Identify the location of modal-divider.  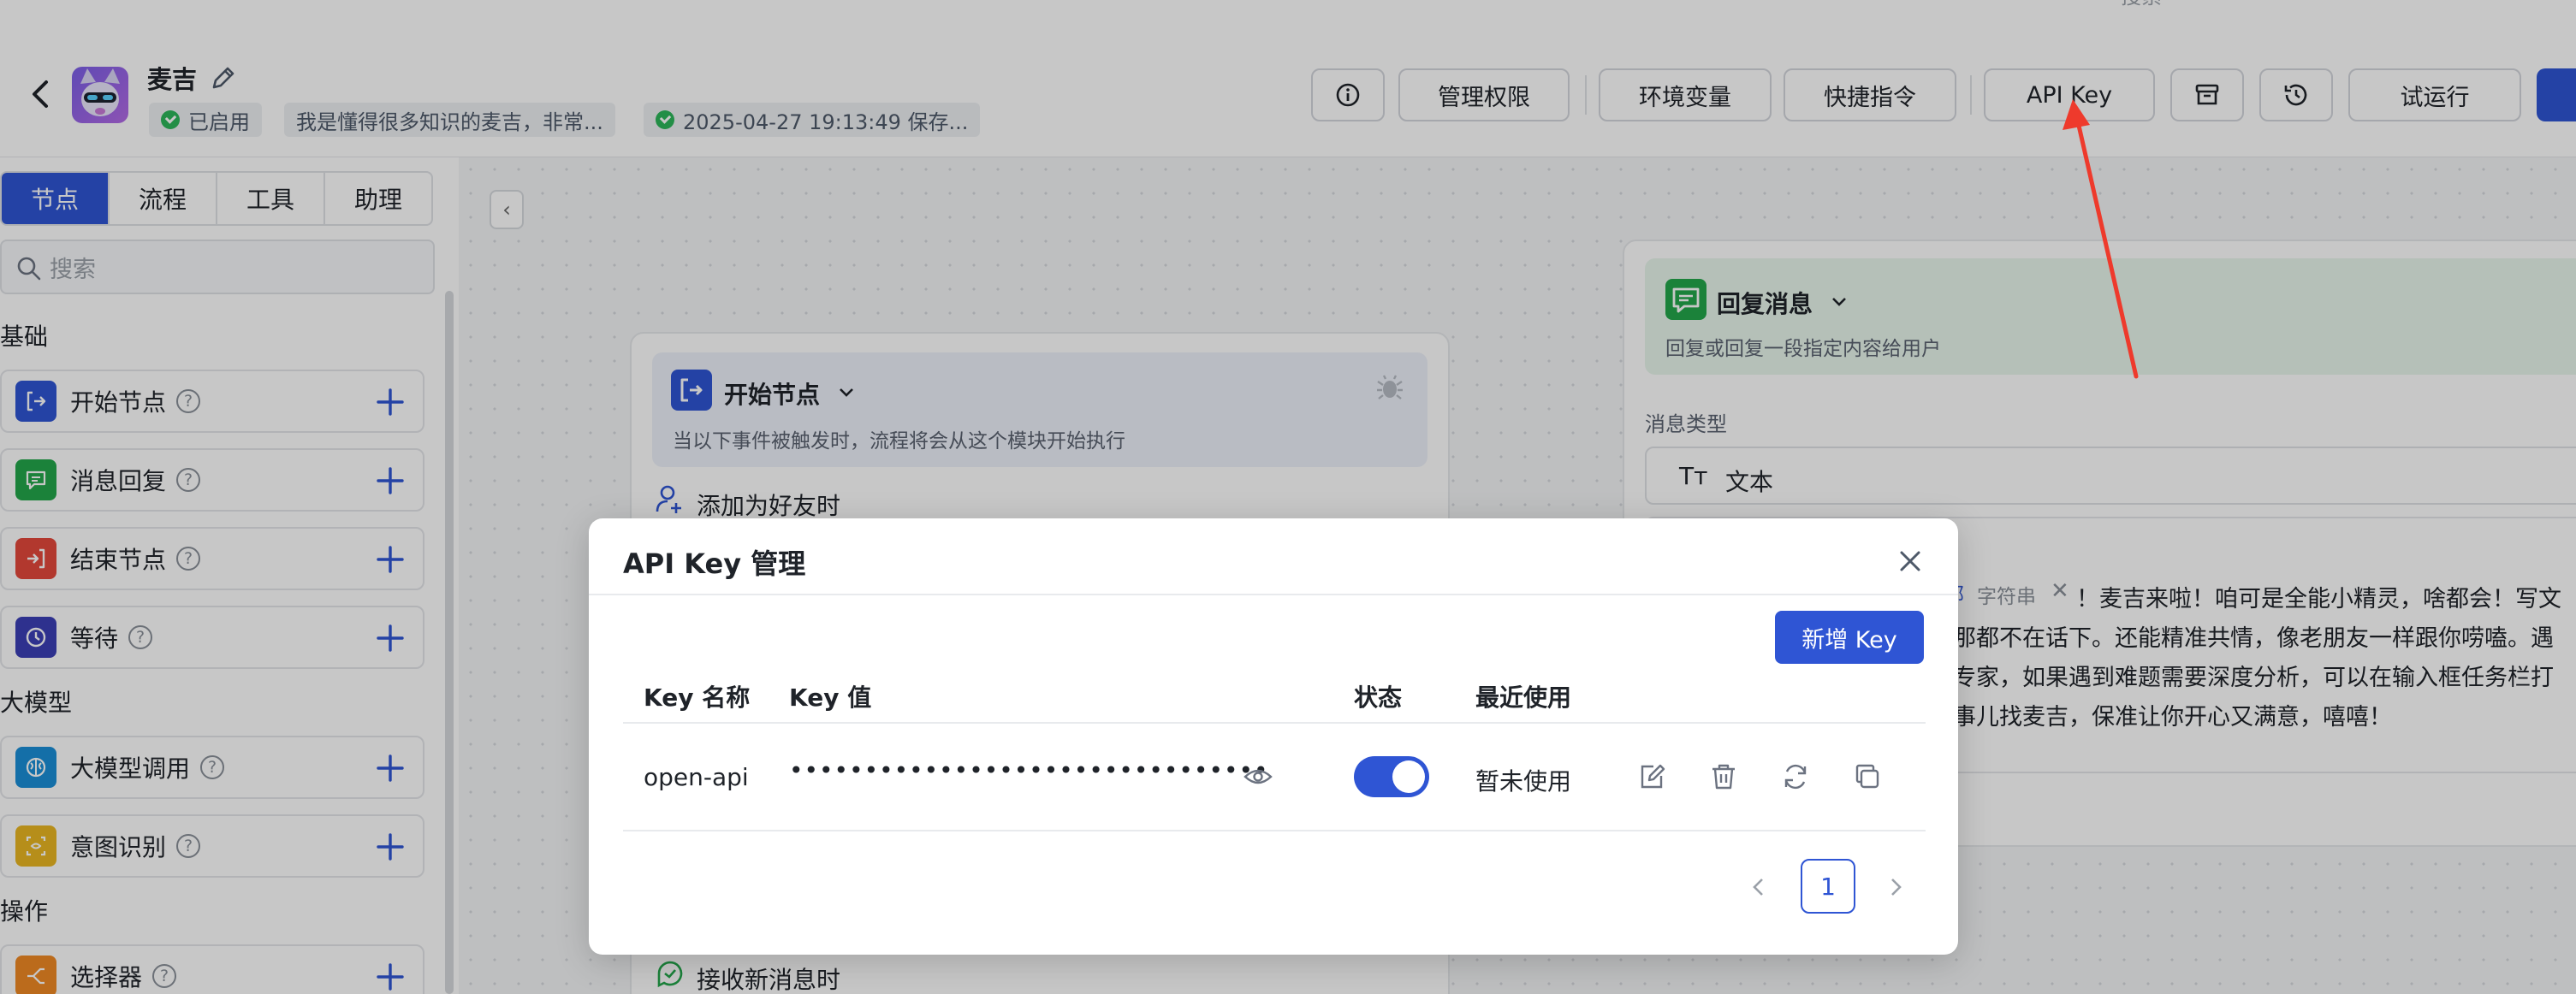
(1273, 594).